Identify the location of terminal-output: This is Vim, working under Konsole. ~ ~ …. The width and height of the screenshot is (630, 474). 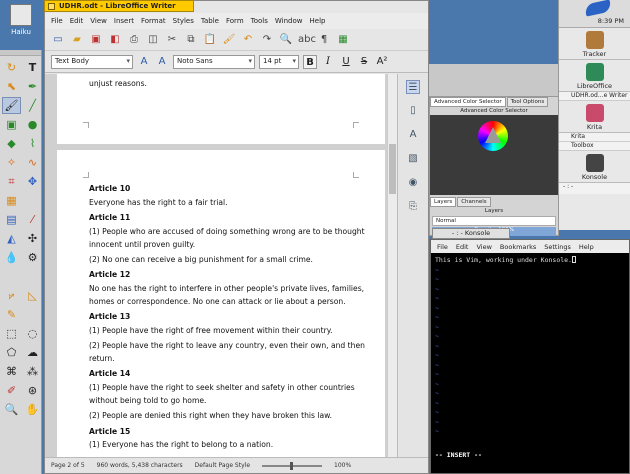
(505, 346).